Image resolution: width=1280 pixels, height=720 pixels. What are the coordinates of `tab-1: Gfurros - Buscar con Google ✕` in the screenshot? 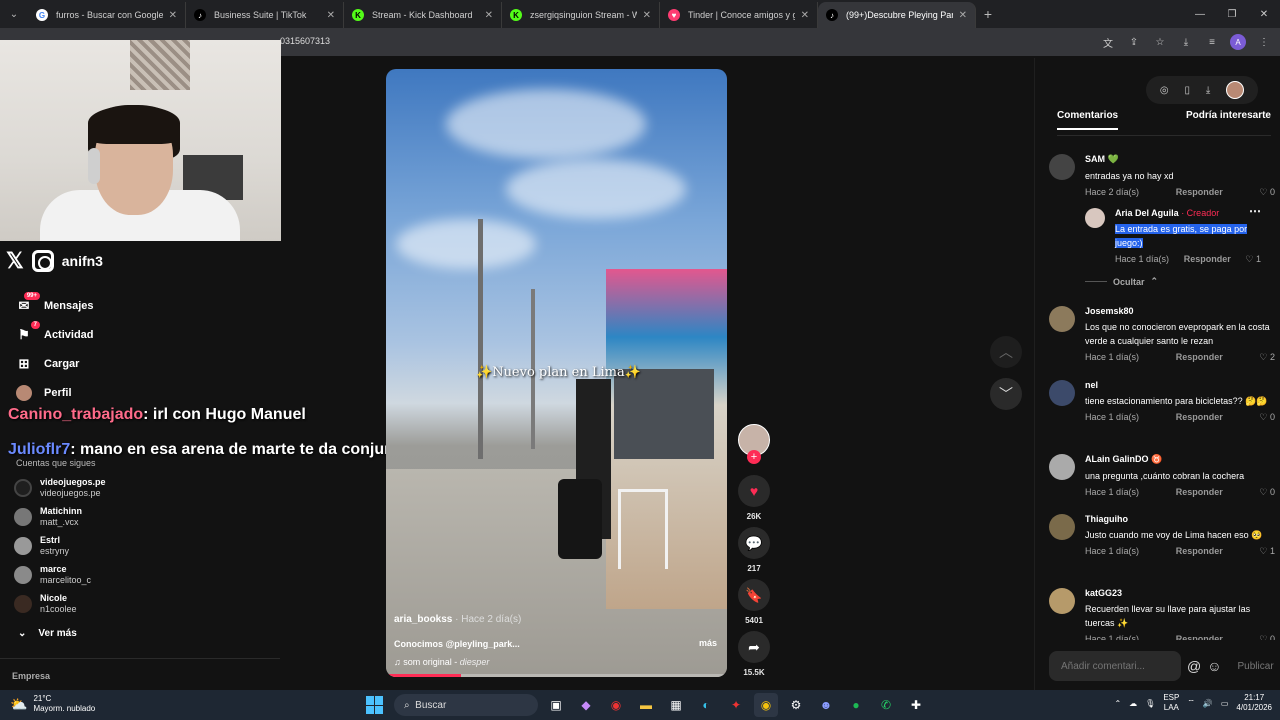 It's located at (107, 15).